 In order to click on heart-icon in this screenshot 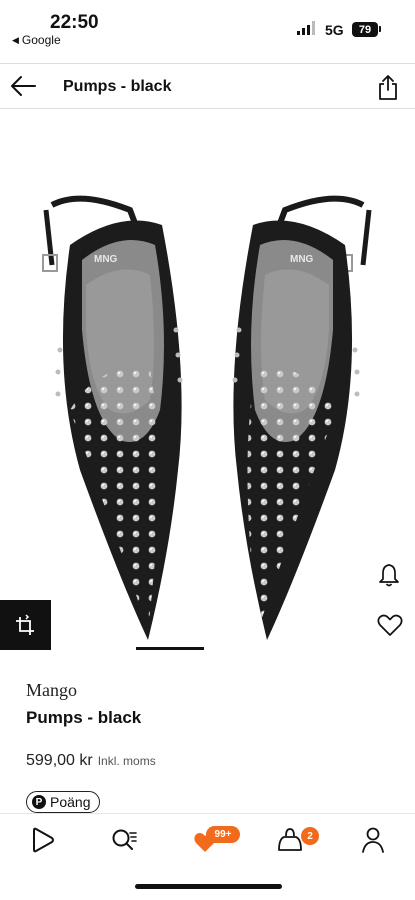, I will do `click(390, 625)`.